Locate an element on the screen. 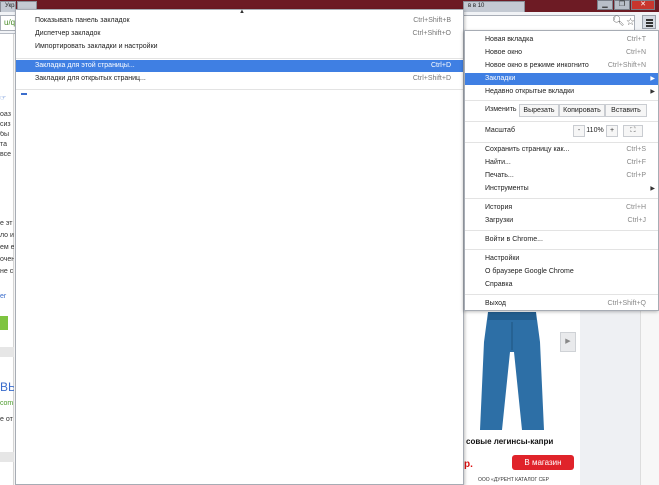  menu-item-shortcut: Ctrl+Shift+B is located at coordinates (432, 20).